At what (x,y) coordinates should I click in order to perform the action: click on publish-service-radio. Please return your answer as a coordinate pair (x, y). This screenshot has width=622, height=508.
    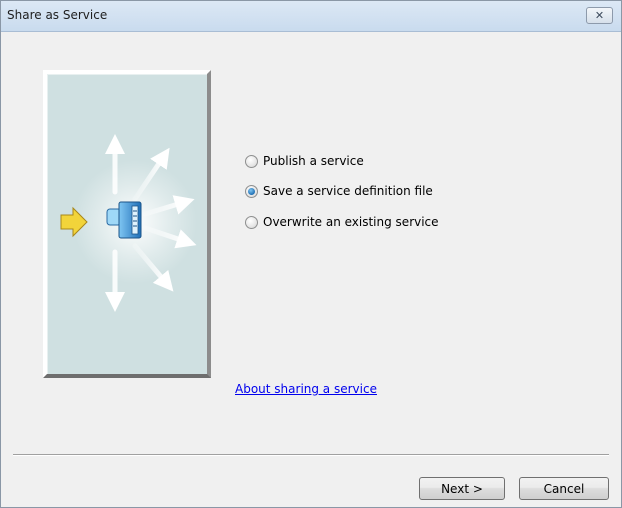
    Looking at the image, I should click on (251, 161).